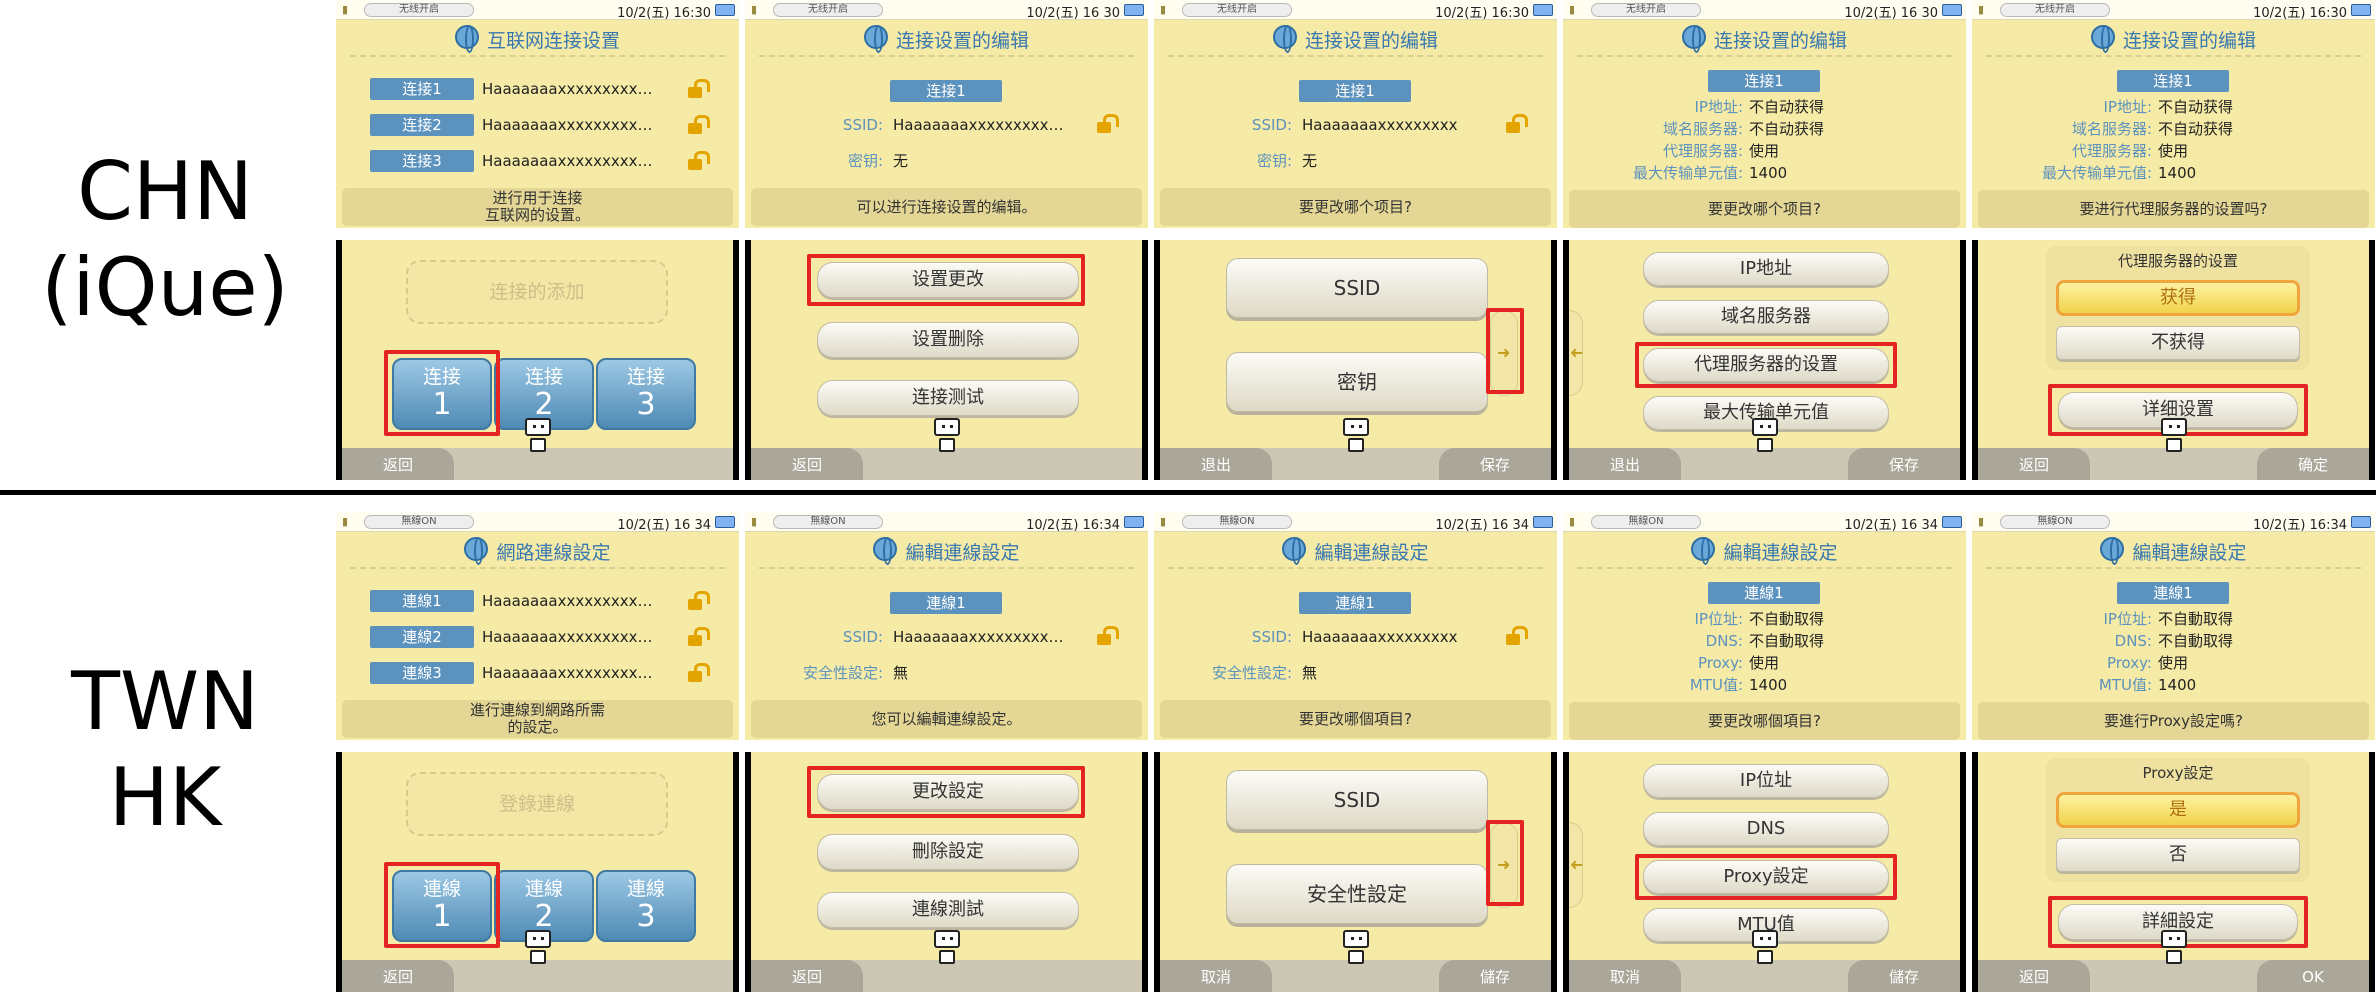 The image size is (2376, 998). I want to click on info-row: Proxy: 使用, so click(1763, 663).